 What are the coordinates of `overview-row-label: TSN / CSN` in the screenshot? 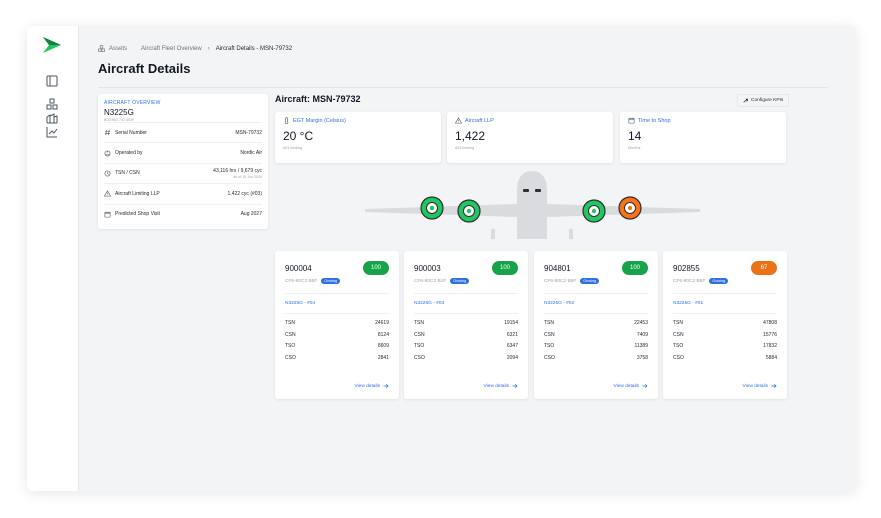 It's located at (127, 173).